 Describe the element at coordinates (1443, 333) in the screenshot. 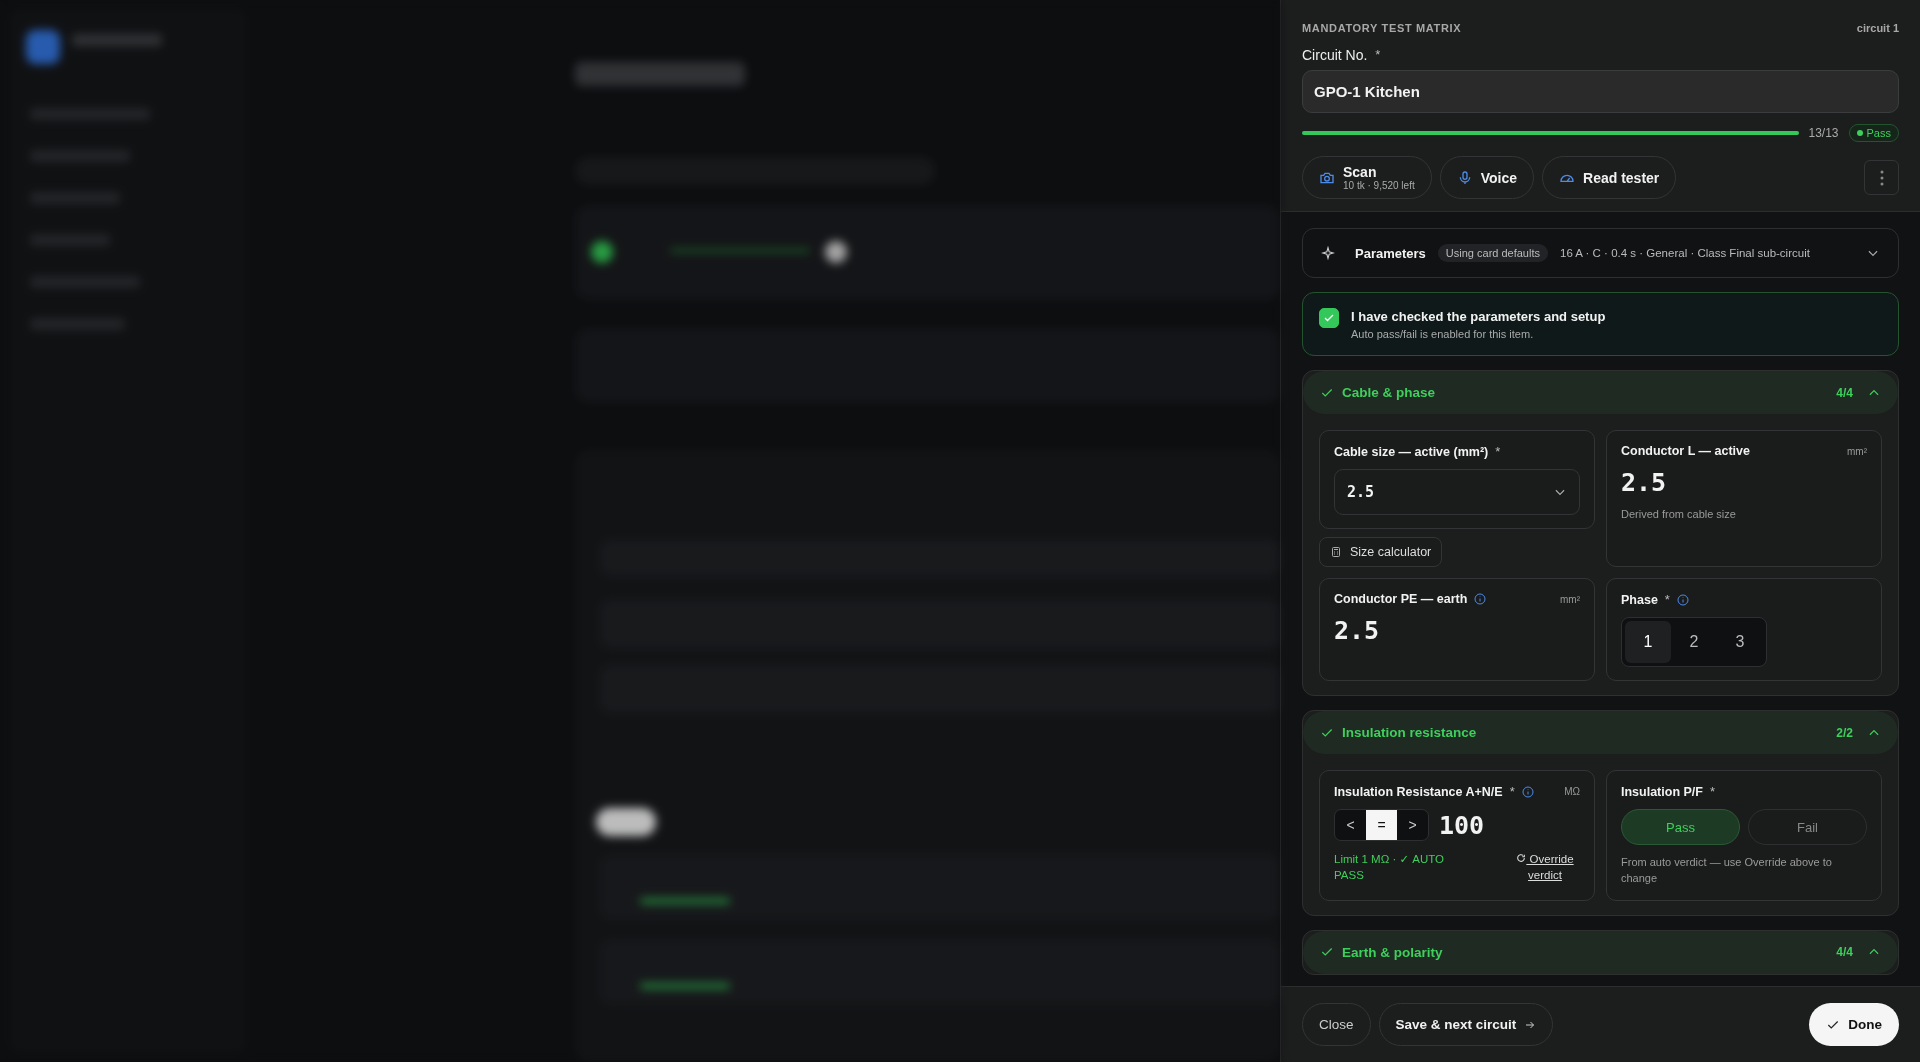

I see `confirmation-note: Auto pass/fail is enabled for this item.` at that location.